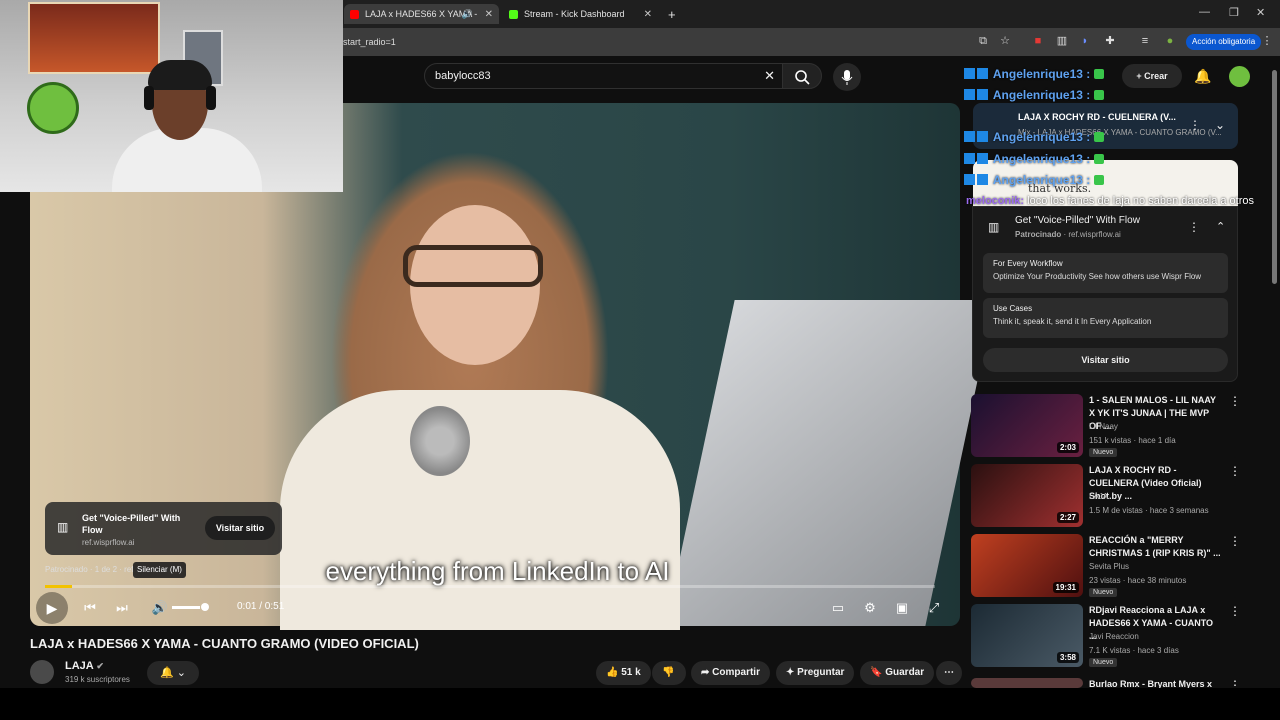  I want to click on share-button: ➦ Compartir, so click(730, 673).